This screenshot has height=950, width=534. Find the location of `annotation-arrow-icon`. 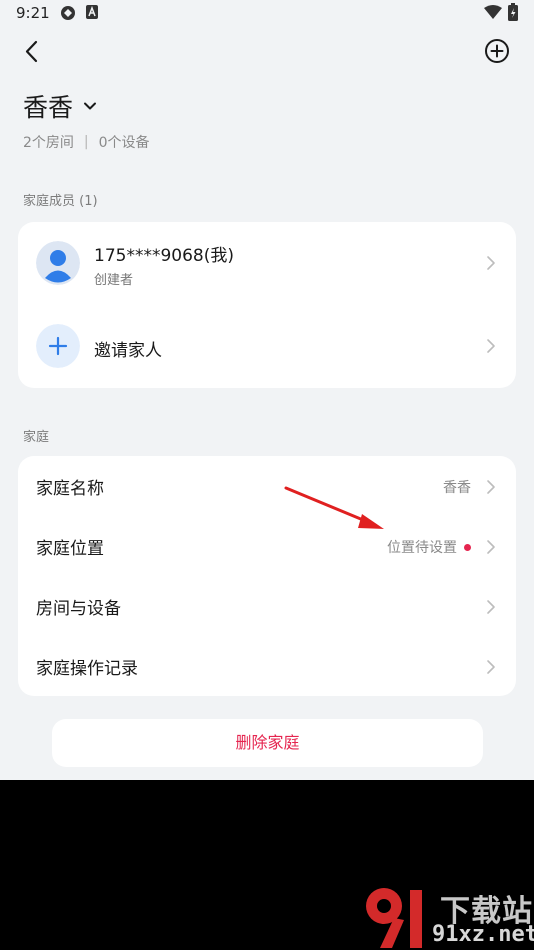

annotation-arrow-icon is located at coordinates (334, 507).